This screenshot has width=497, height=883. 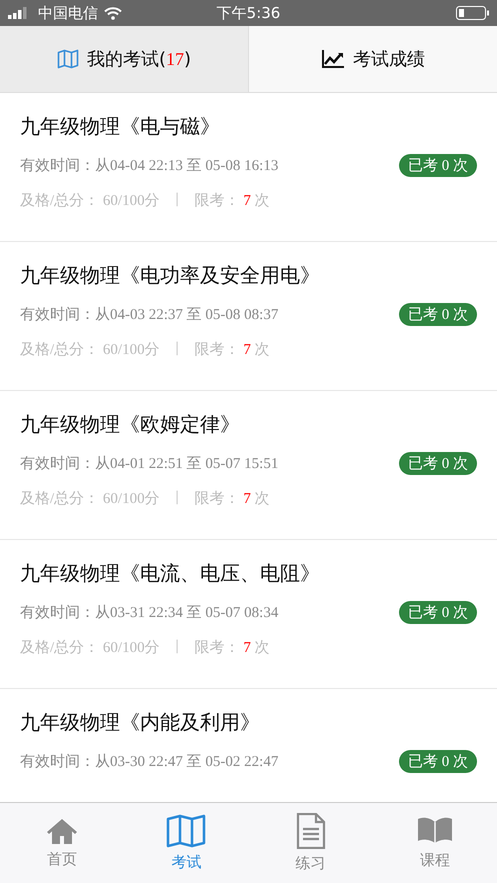 What do you see at coordinates (248, 722) in the screenshot?
I see `exam-title: 九年级物理《内能及利用》` at bounding box center [248, 722].